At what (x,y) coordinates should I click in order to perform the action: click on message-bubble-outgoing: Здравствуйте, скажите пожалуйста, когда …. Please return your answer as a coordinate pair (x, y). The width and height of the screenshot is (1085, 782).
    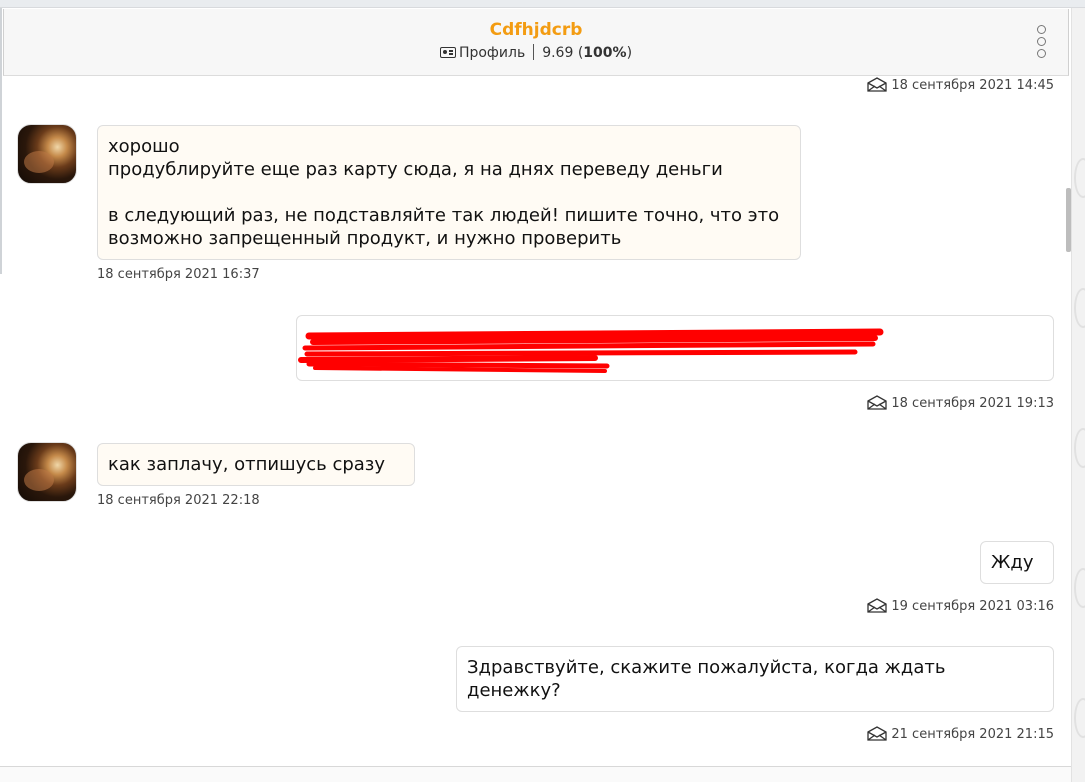
    Looking at the image, I should click on (755, 679).